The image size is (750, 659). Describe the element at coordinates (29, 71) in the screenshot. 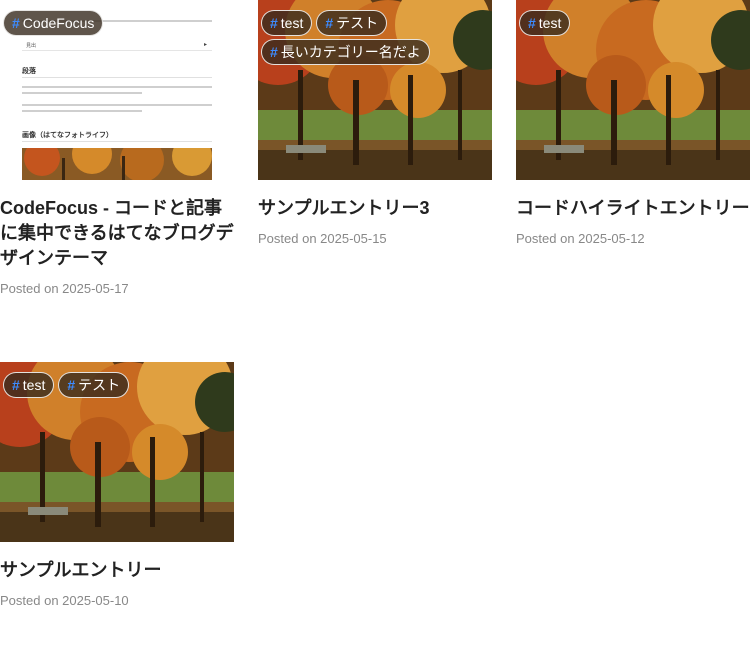

I see `preview-heading-paragraph: 段落` at that location.